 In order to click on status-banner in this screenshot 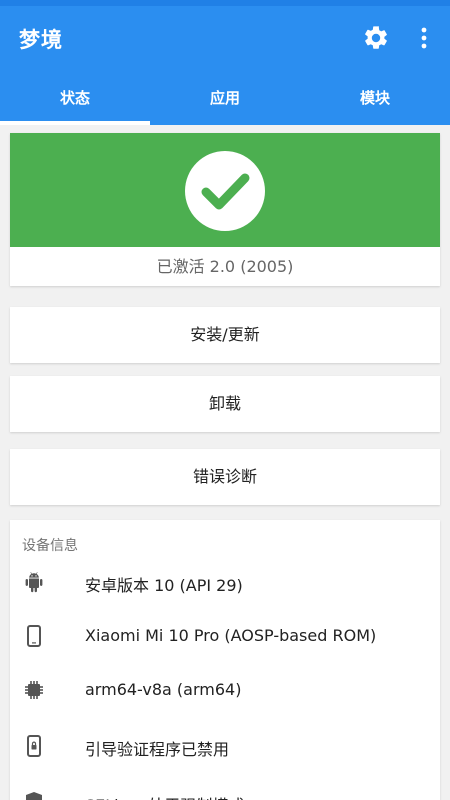, I will do `click(225, 190)`.